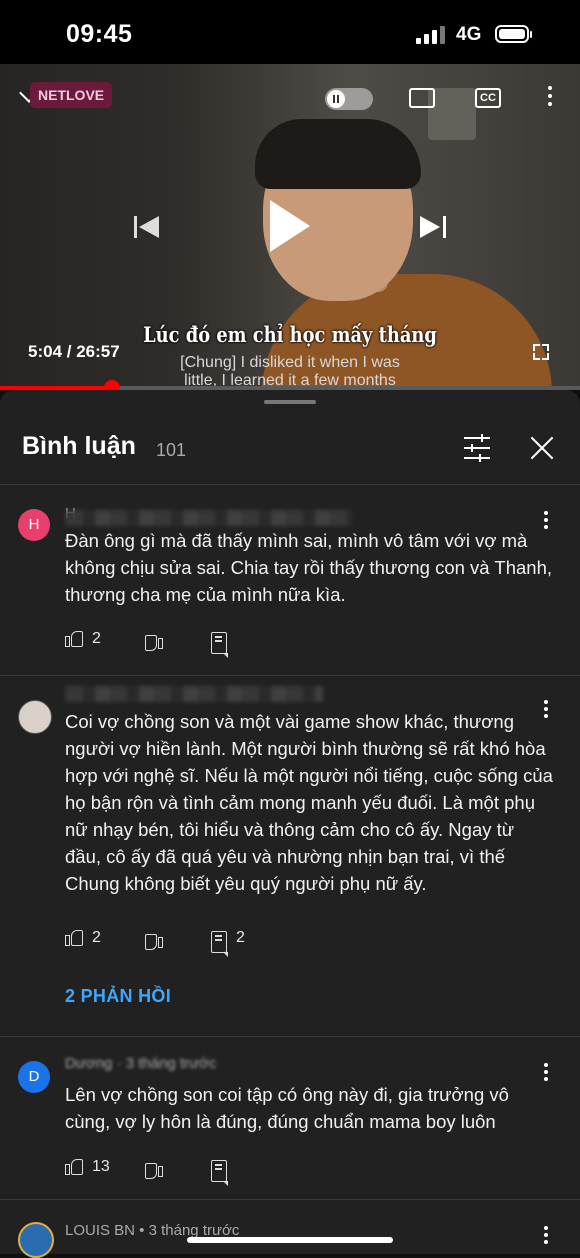 This screenshot has width=580, height=1258. Describe the element at coordinates (513, 34) in the screenshot. I see `battery-icon` at that location.